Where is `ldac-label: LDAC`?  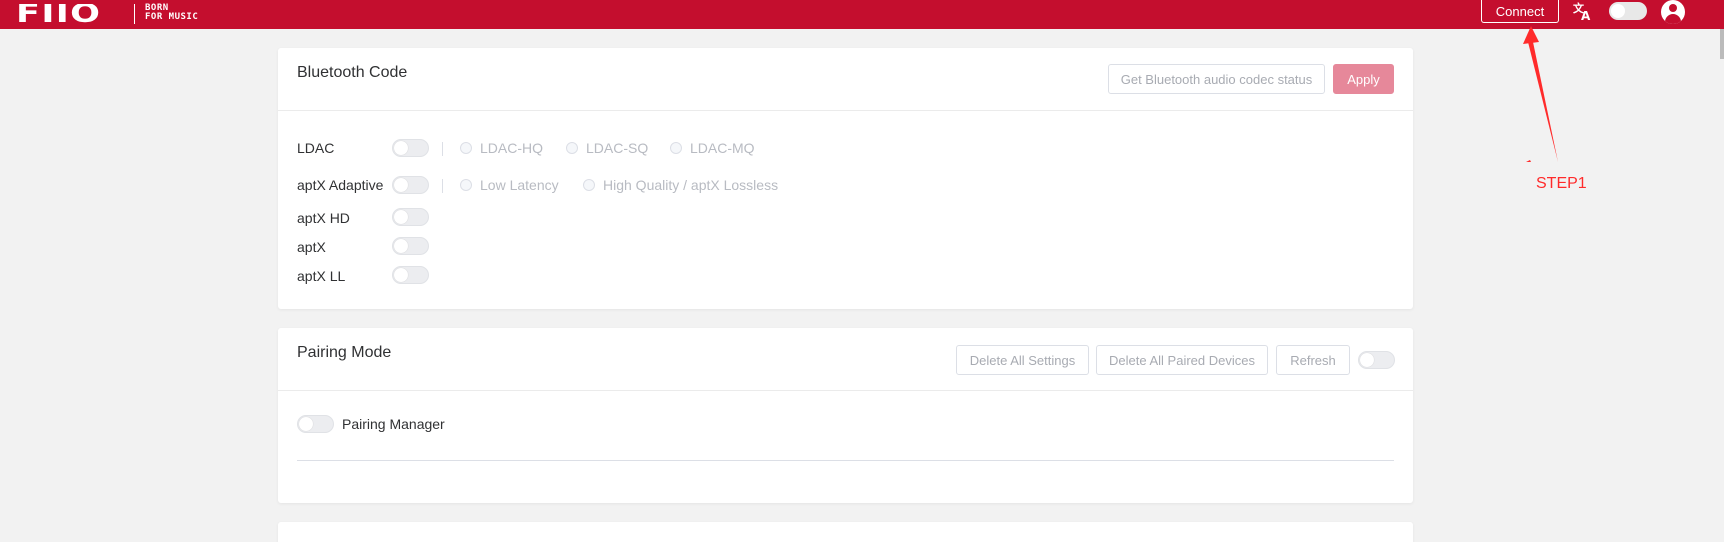
ldac-label: LDAC is located at coordinates (316, 148).